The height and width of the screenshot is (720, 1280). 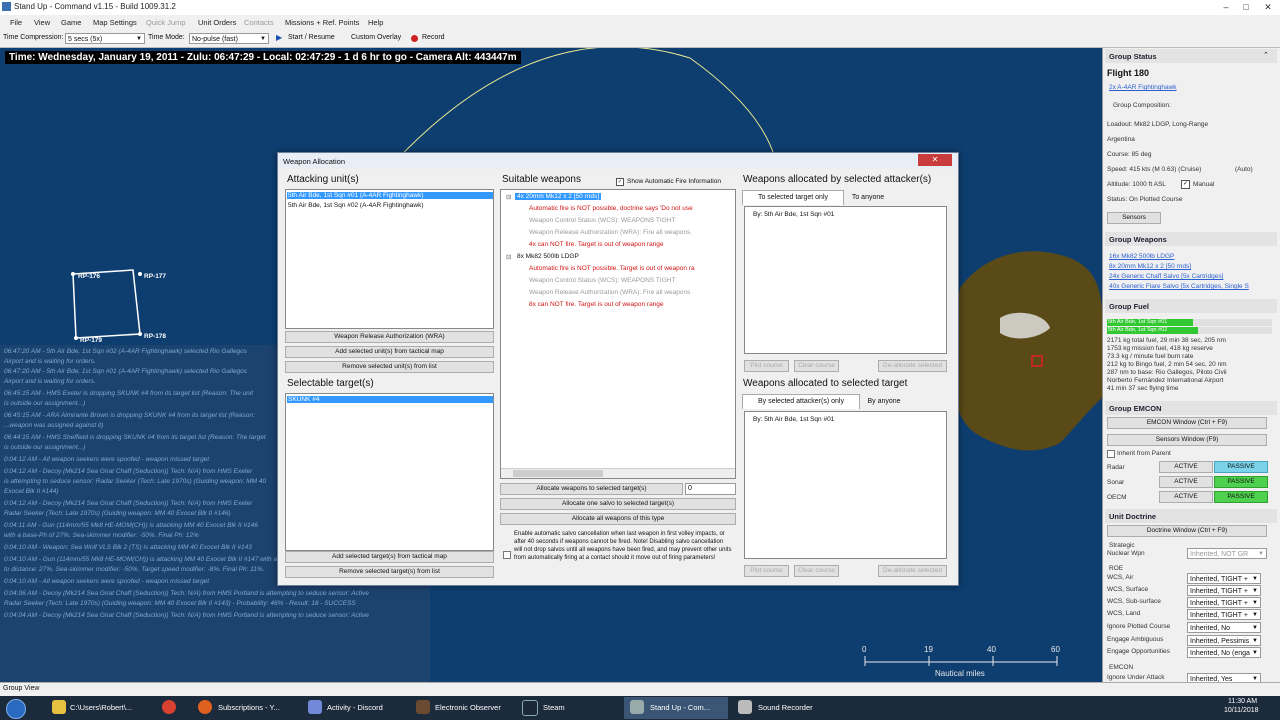 What do you see at coordinates (1111, 454) in the screenshot?
I see `inherit-checkbox` at bounding box center [1111, 454].